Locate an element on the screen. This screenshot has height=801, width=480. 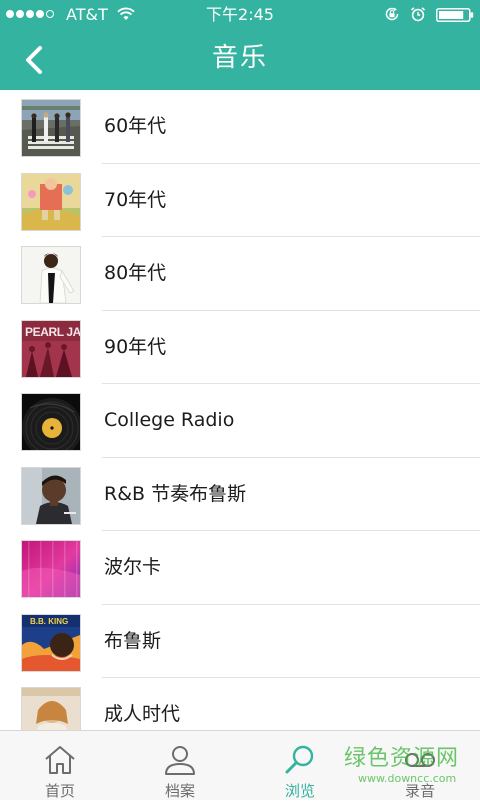
list-item: B.B. KING 布鲁斯 is located at coordinates (240, 642).